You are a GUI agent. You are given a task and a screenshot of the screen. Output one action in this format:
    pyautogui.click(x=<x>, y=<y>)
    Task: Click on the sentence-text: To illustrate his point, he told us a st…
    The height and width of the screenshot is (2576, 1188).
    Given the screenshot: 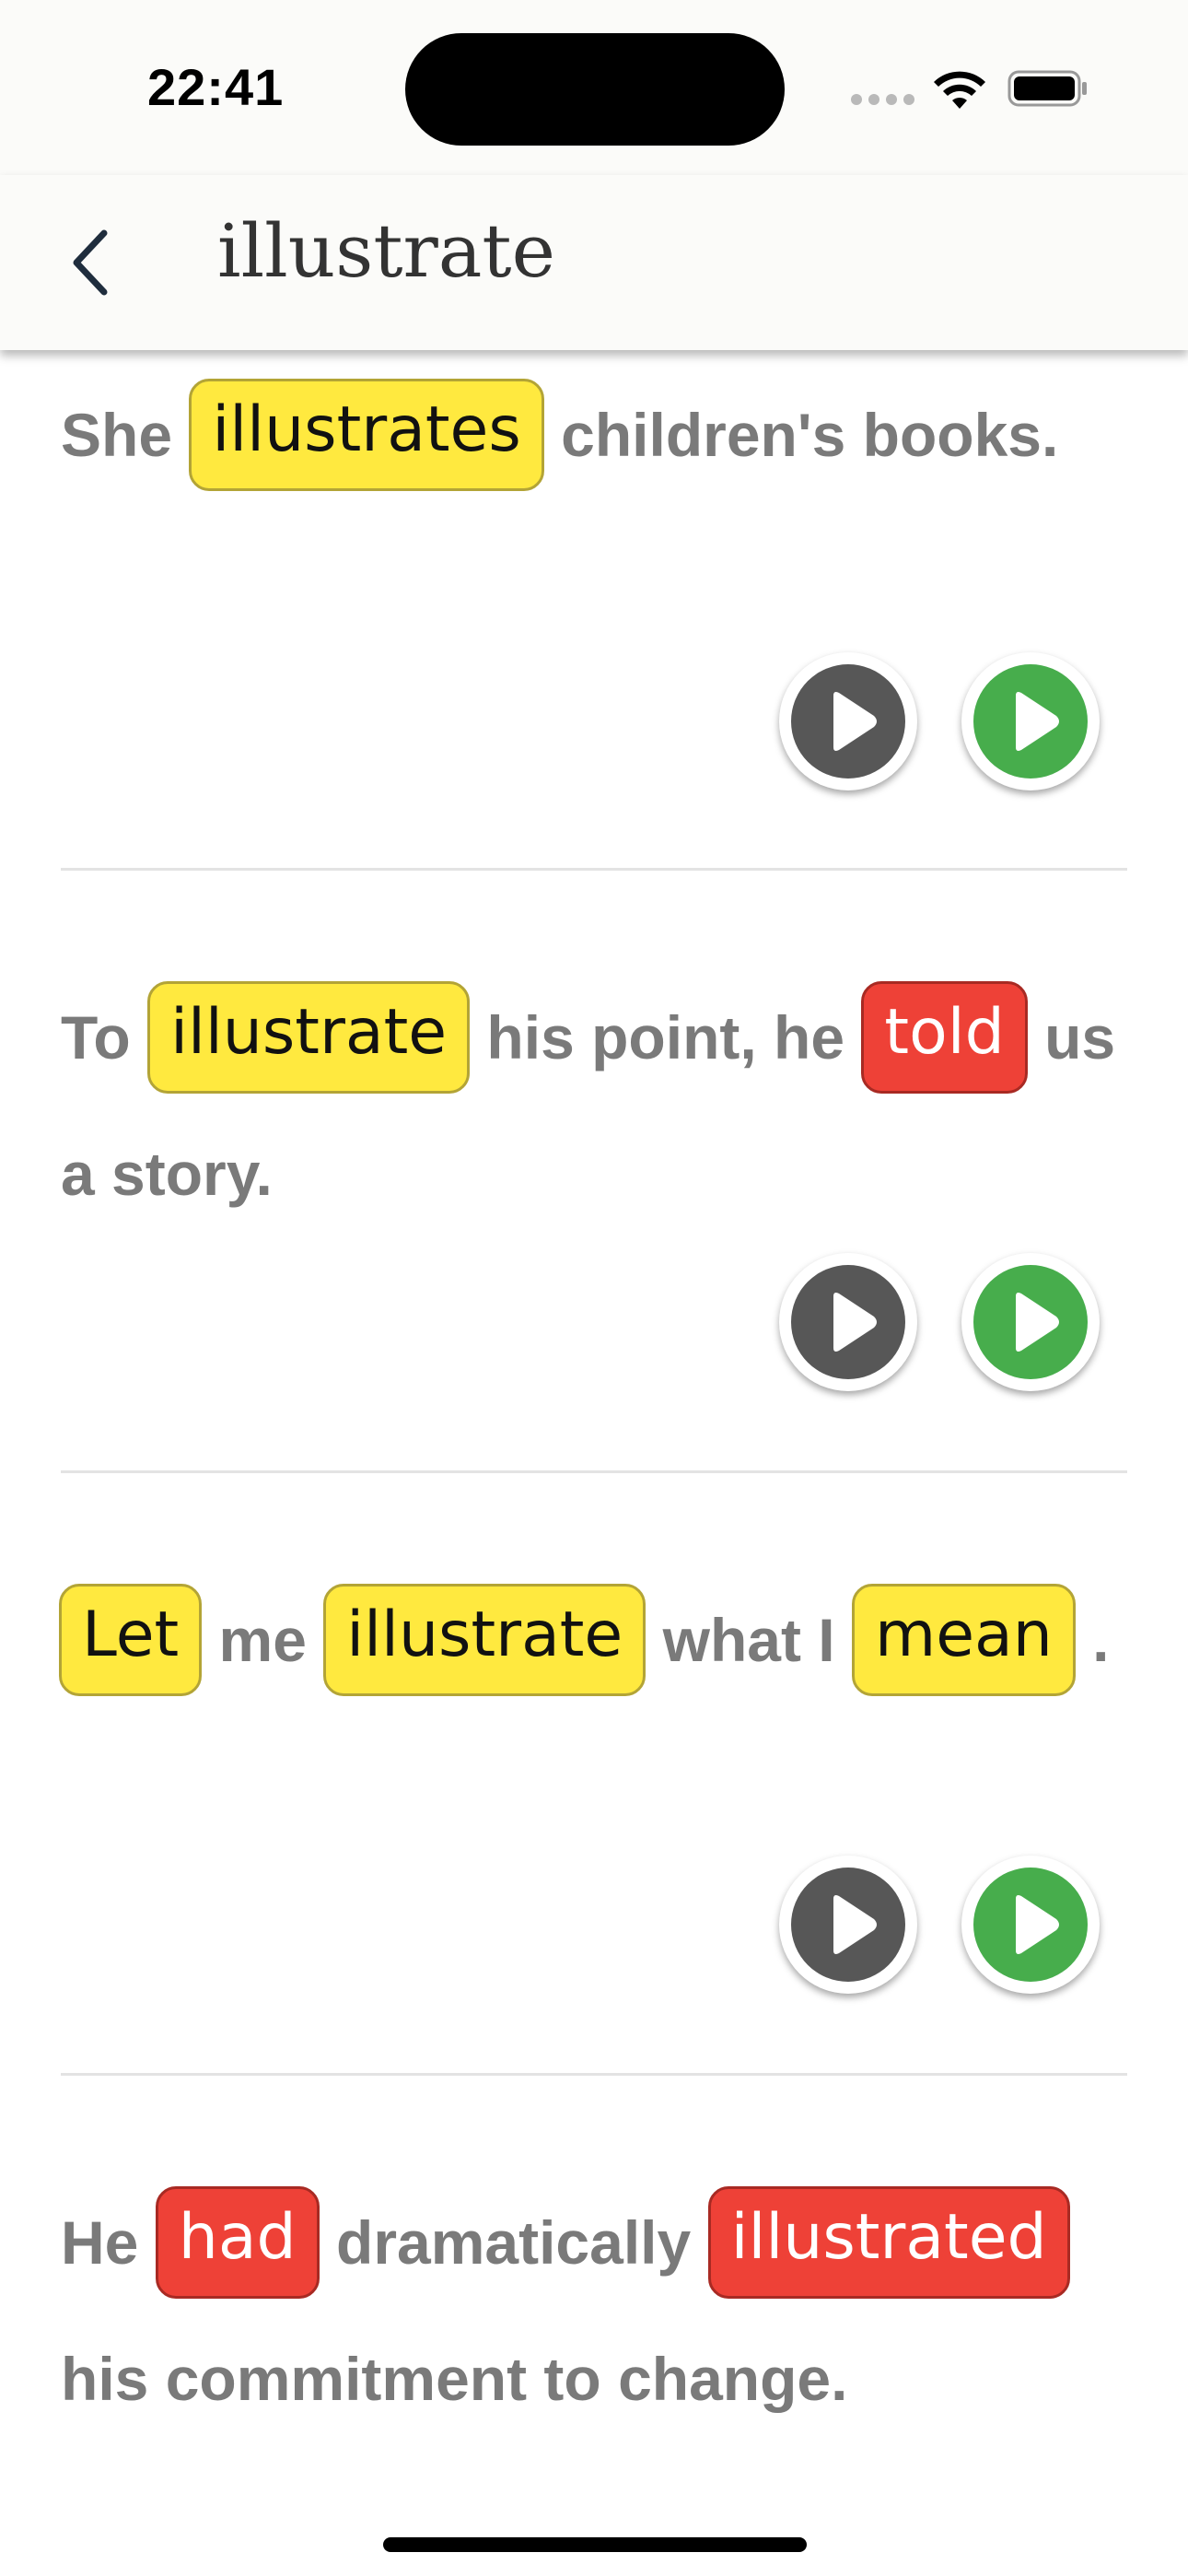 What is the action you would take?
    pyautogui.click(x=599, y=1105)
    